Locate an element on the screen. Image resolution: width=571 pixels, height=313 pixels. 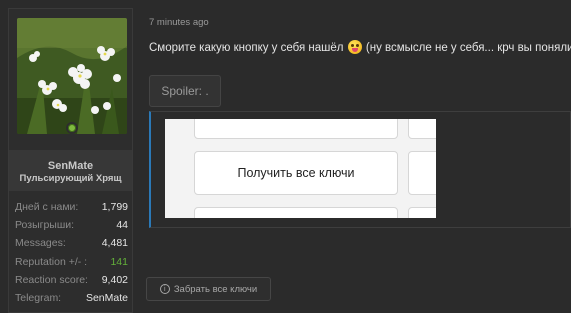
screenshot-button-top-right is located at coordinates (422, 129).